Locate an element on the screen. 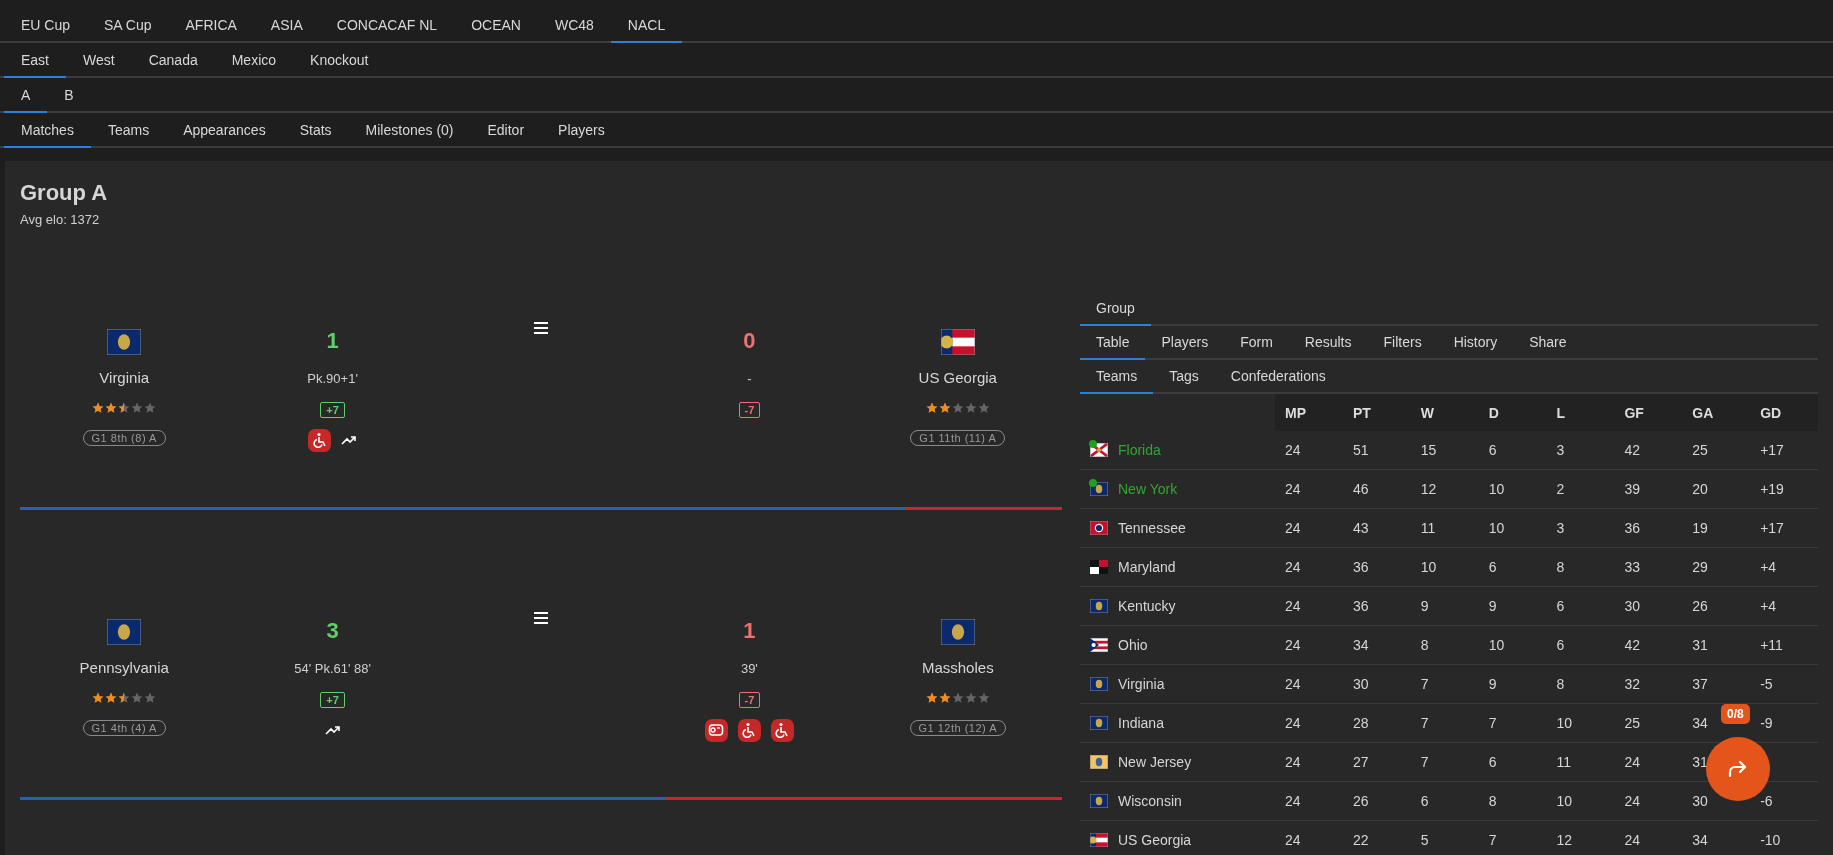 This screenshot has height=855, width=1833. table-cell: 37 is located at coordinates (1700, 684).